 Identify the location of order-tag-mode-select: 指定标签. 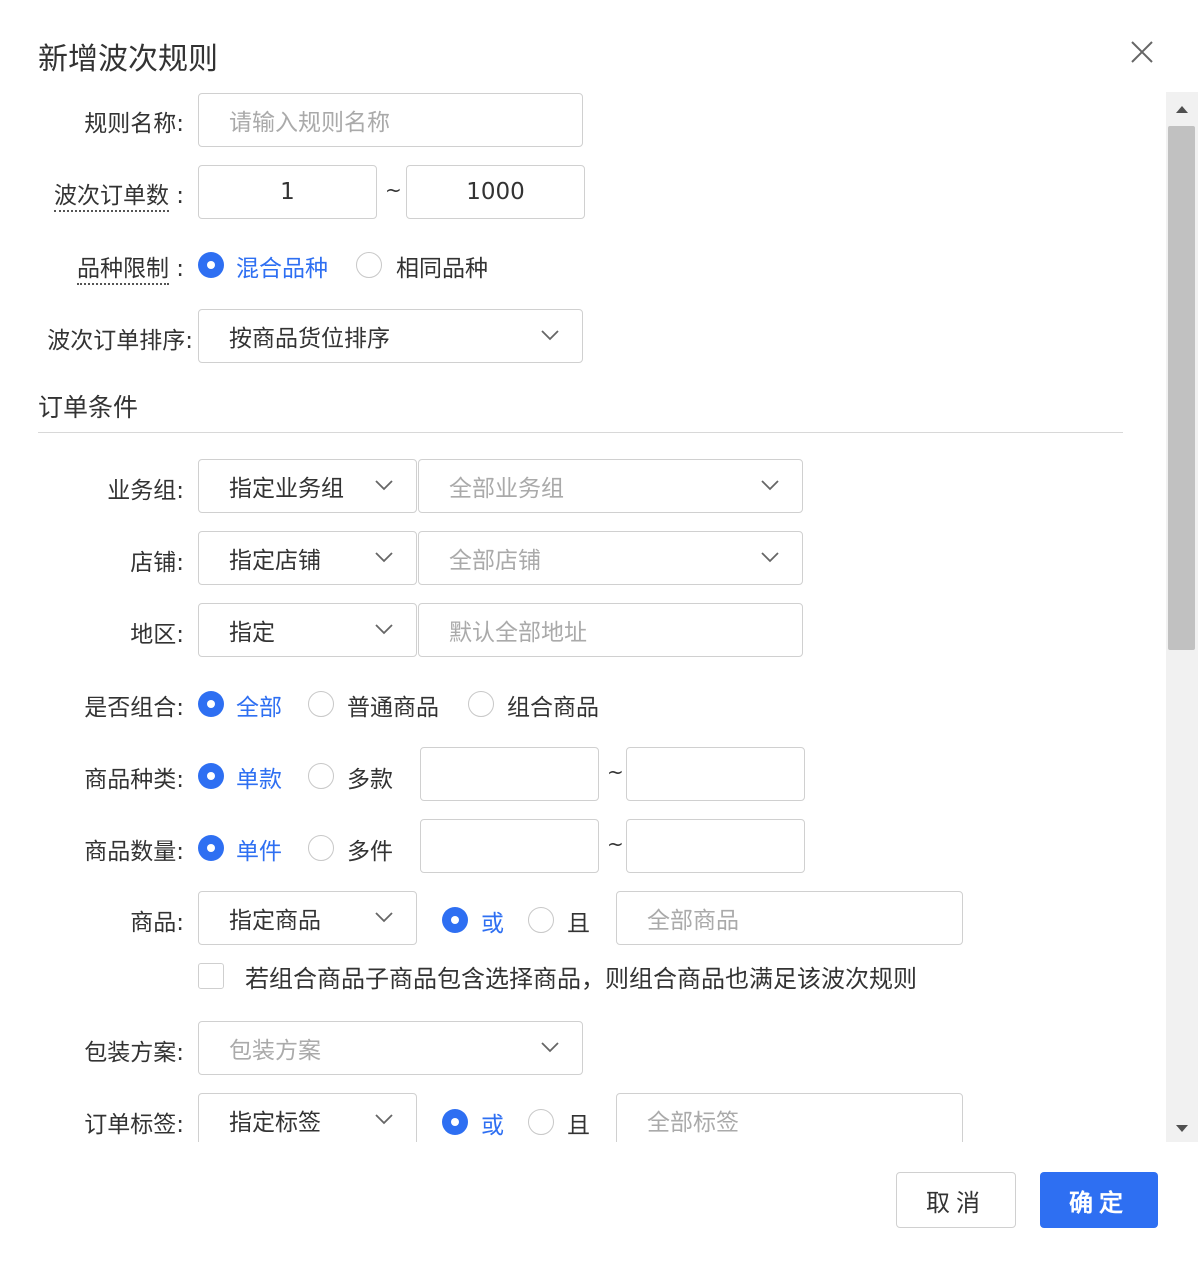
(307, 1117).